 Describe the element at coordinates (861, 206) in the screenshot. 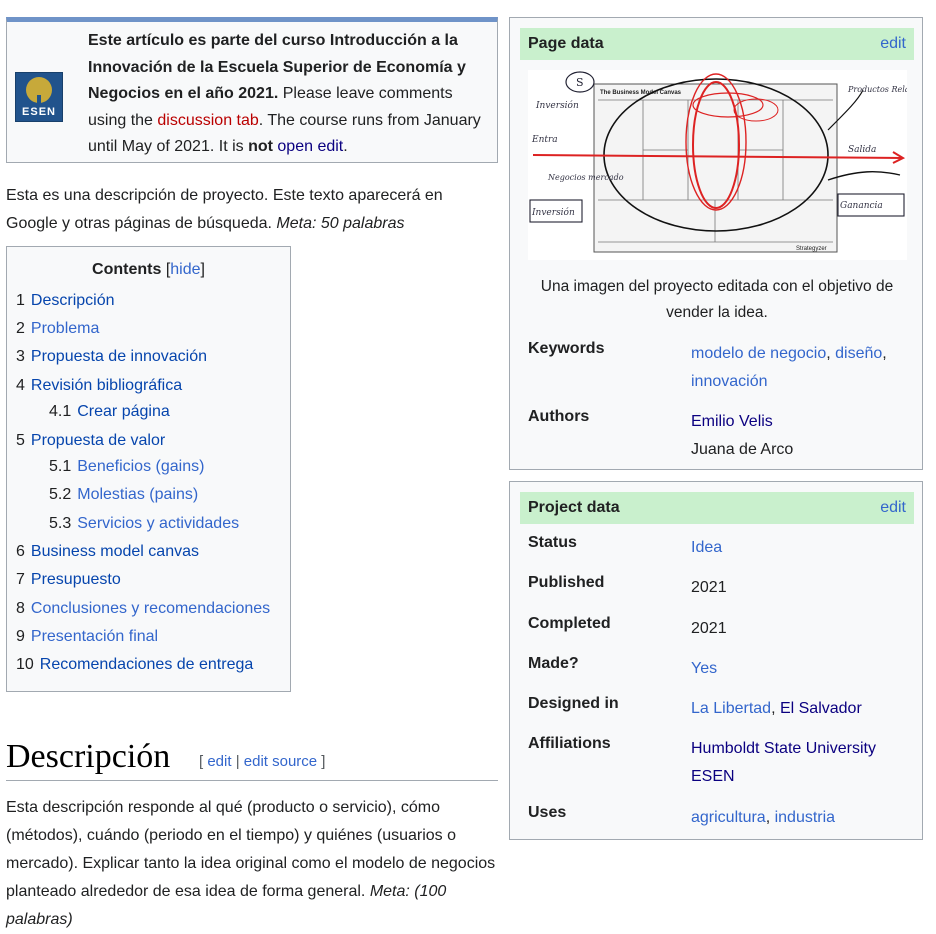

I see `note-ganancia: Ganancia` at that location.